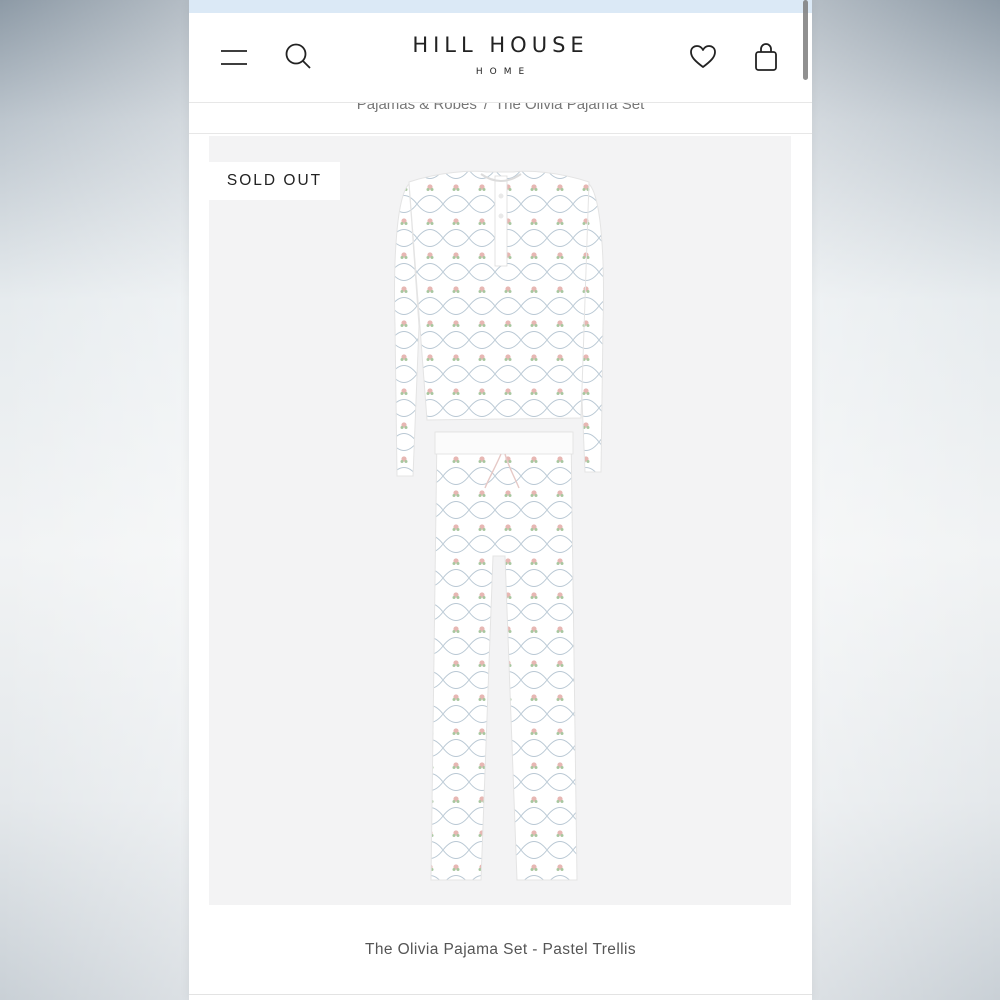 Image resolution: width=1000 pixels, height=1000 pixels. I want to click on bag-icon, so click(766, 57).